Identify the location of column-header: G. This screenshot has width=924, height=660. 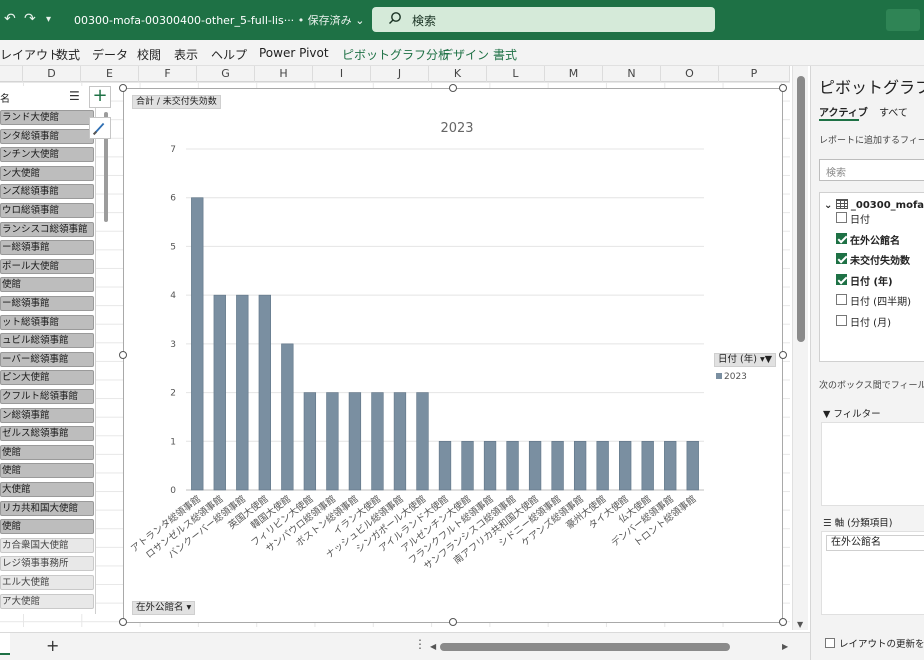
(226, 74).